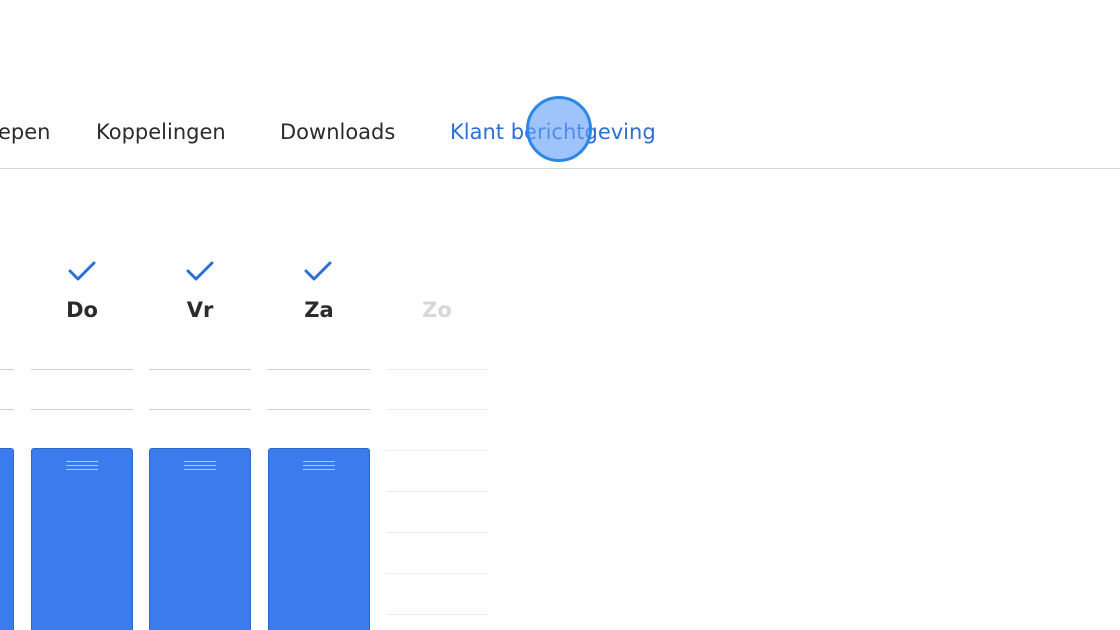 This screenshot has width=1120, height=630. I want to click on click-indicator, so click(559, 129).